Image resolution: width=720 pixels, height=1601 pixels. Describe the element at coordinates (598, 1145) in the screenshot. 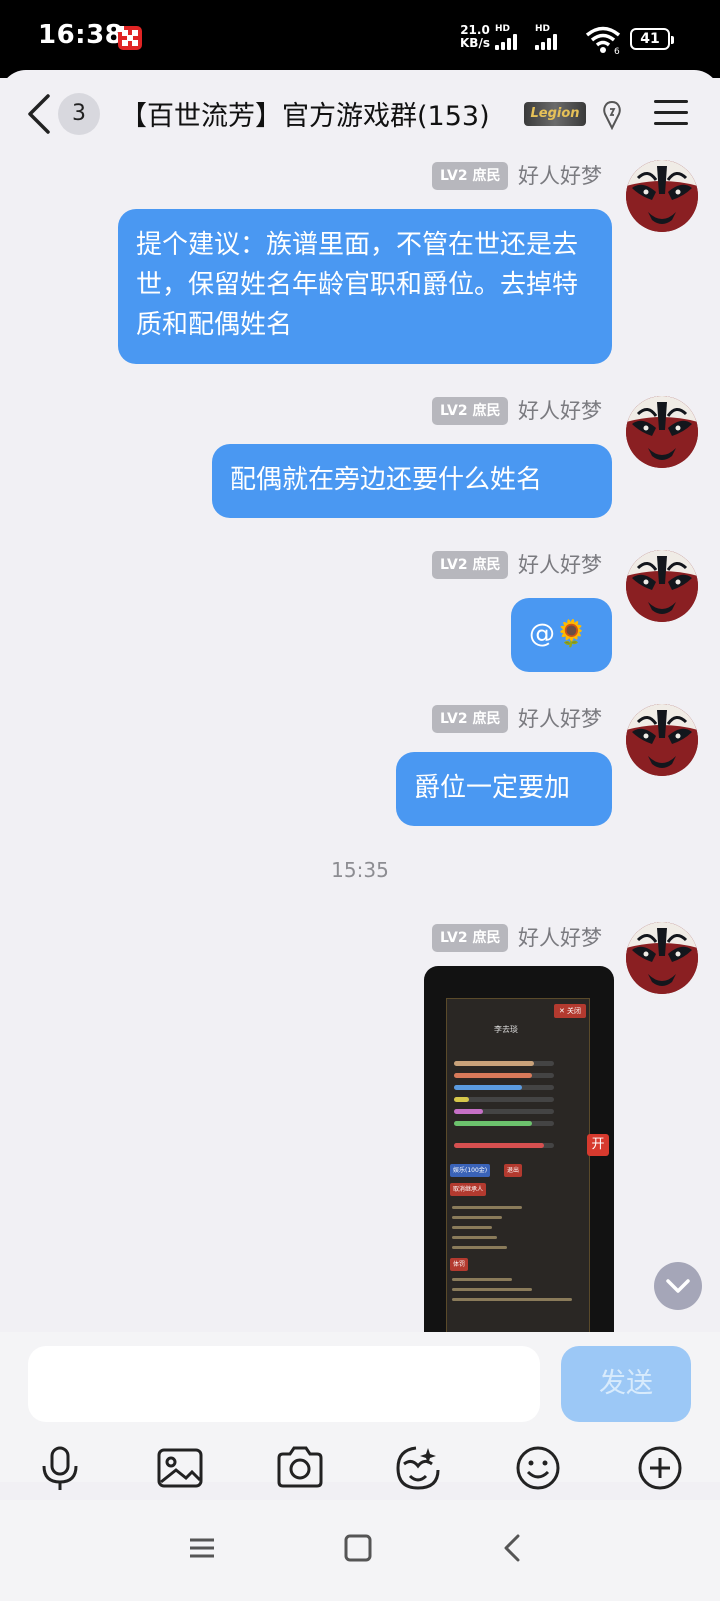

I see `screenshot-open-tag: 开` at that location.